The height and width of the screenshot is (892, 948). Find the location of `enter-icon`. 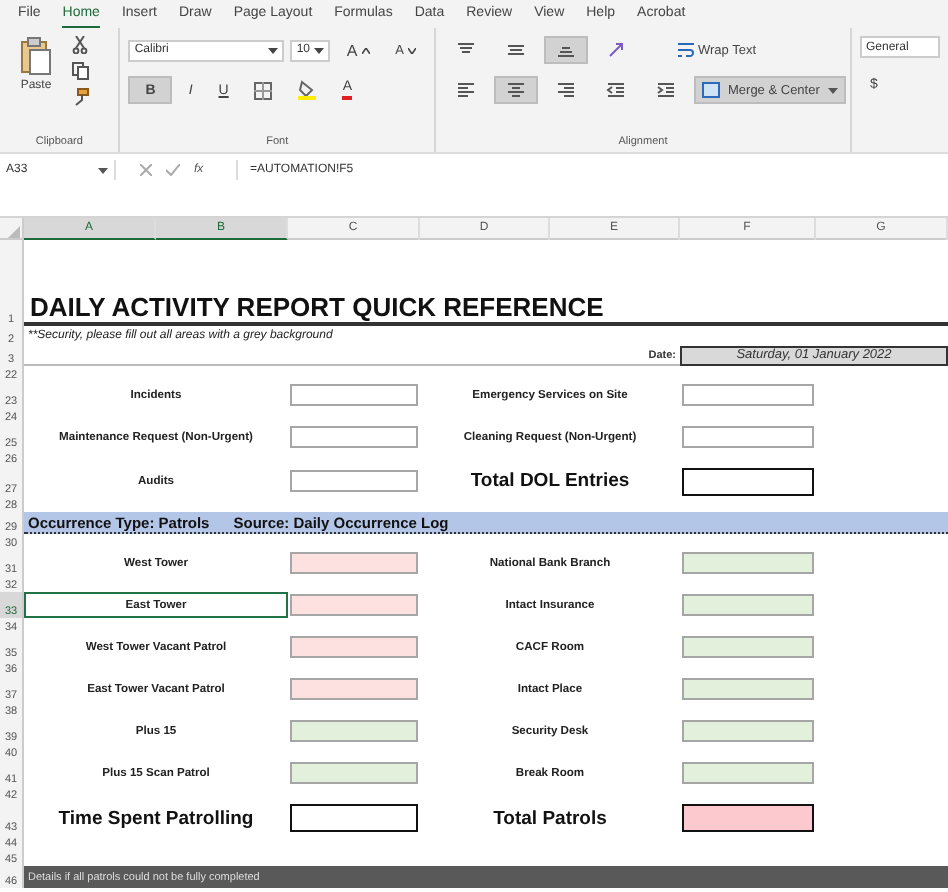

enter-icon is located at coordinates (173, 170).